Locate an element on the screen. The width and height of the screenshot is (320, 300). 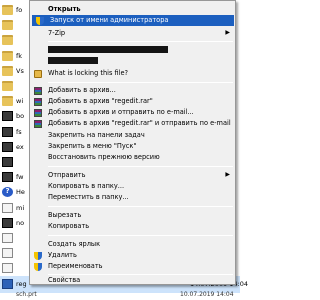
menu-item-restore-previous: Восстановить прежнюю версию is located at coordinates (132, 157).